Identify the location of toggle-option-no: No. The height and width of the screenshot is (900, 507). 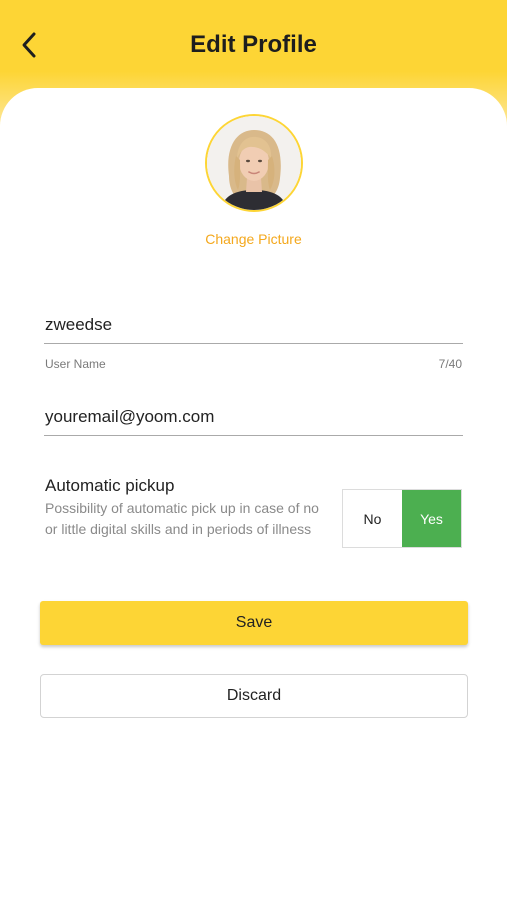
(372, 518).